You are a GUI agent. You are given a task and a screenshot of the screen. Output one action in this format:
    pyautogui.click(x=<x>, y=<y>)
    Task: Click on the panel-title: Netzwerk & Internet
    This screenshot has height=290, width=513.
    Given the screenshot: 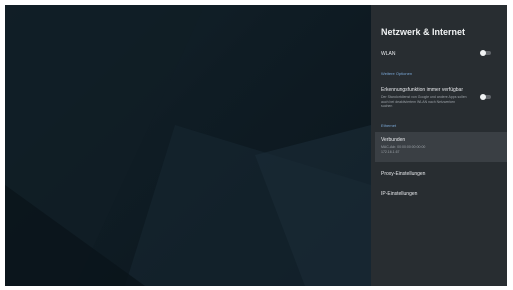 What is the action you would take?
    pyautogui.click(x=423, y=32)
    